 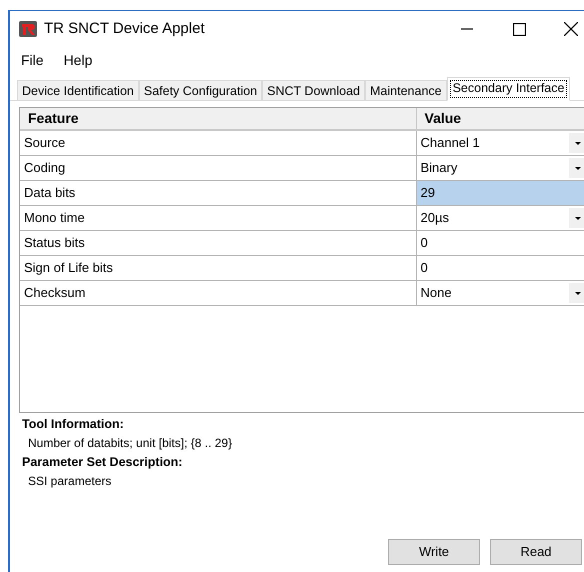 I want to click on tab: Safety Configuration, so click(x=200, y=90).